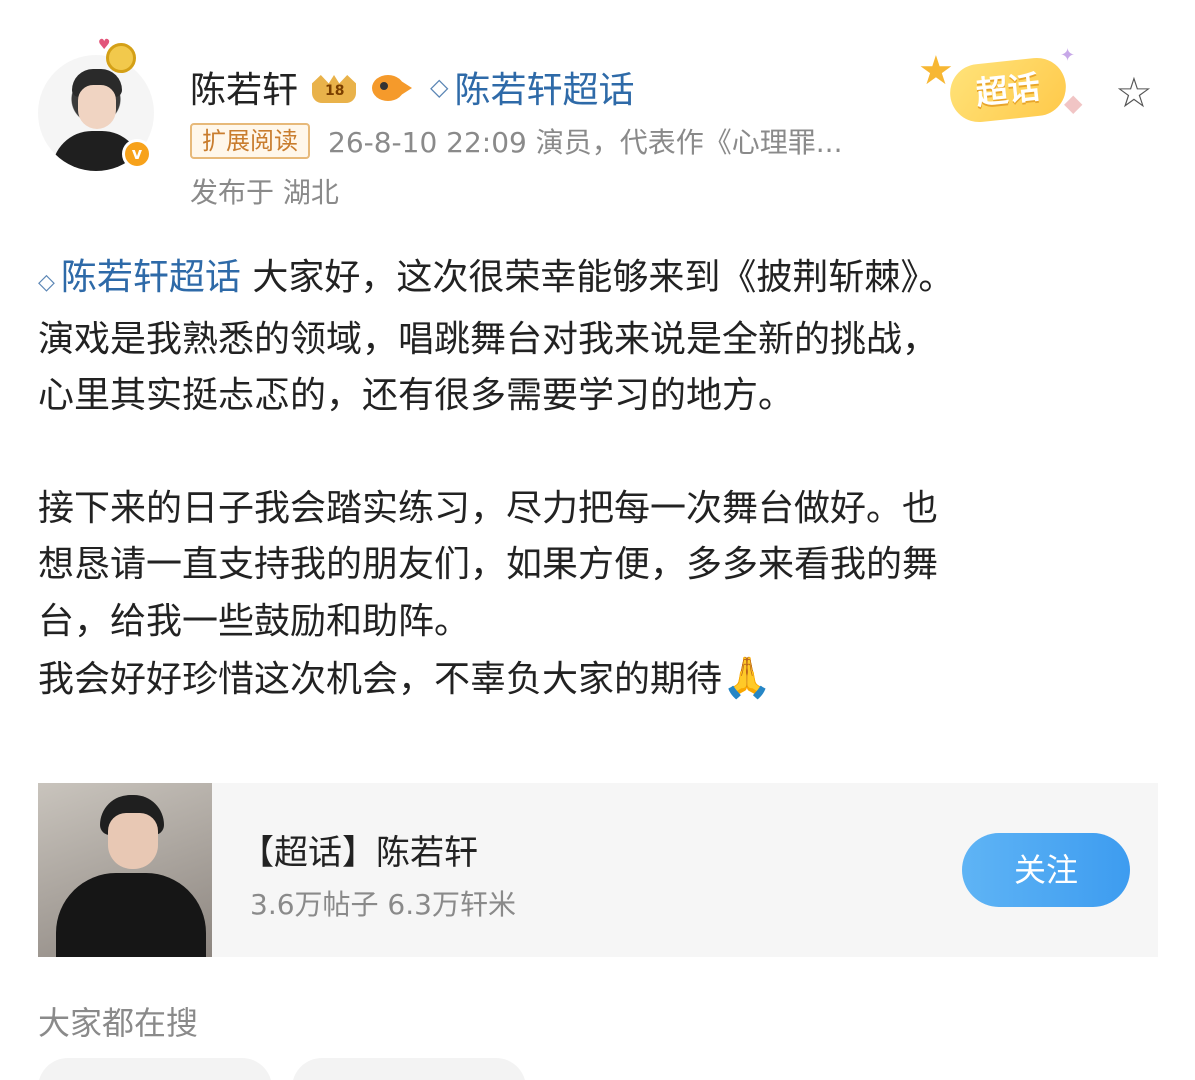  I want to click on expand-reading-tag: 扩展阅读, so click(250, 141).